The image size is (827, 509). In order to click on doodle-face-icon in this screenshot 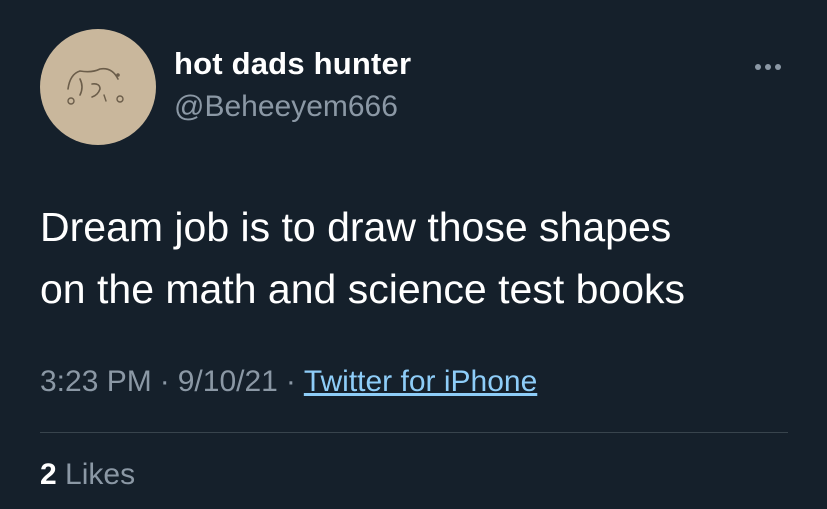, I will do `click(95, 86)`.